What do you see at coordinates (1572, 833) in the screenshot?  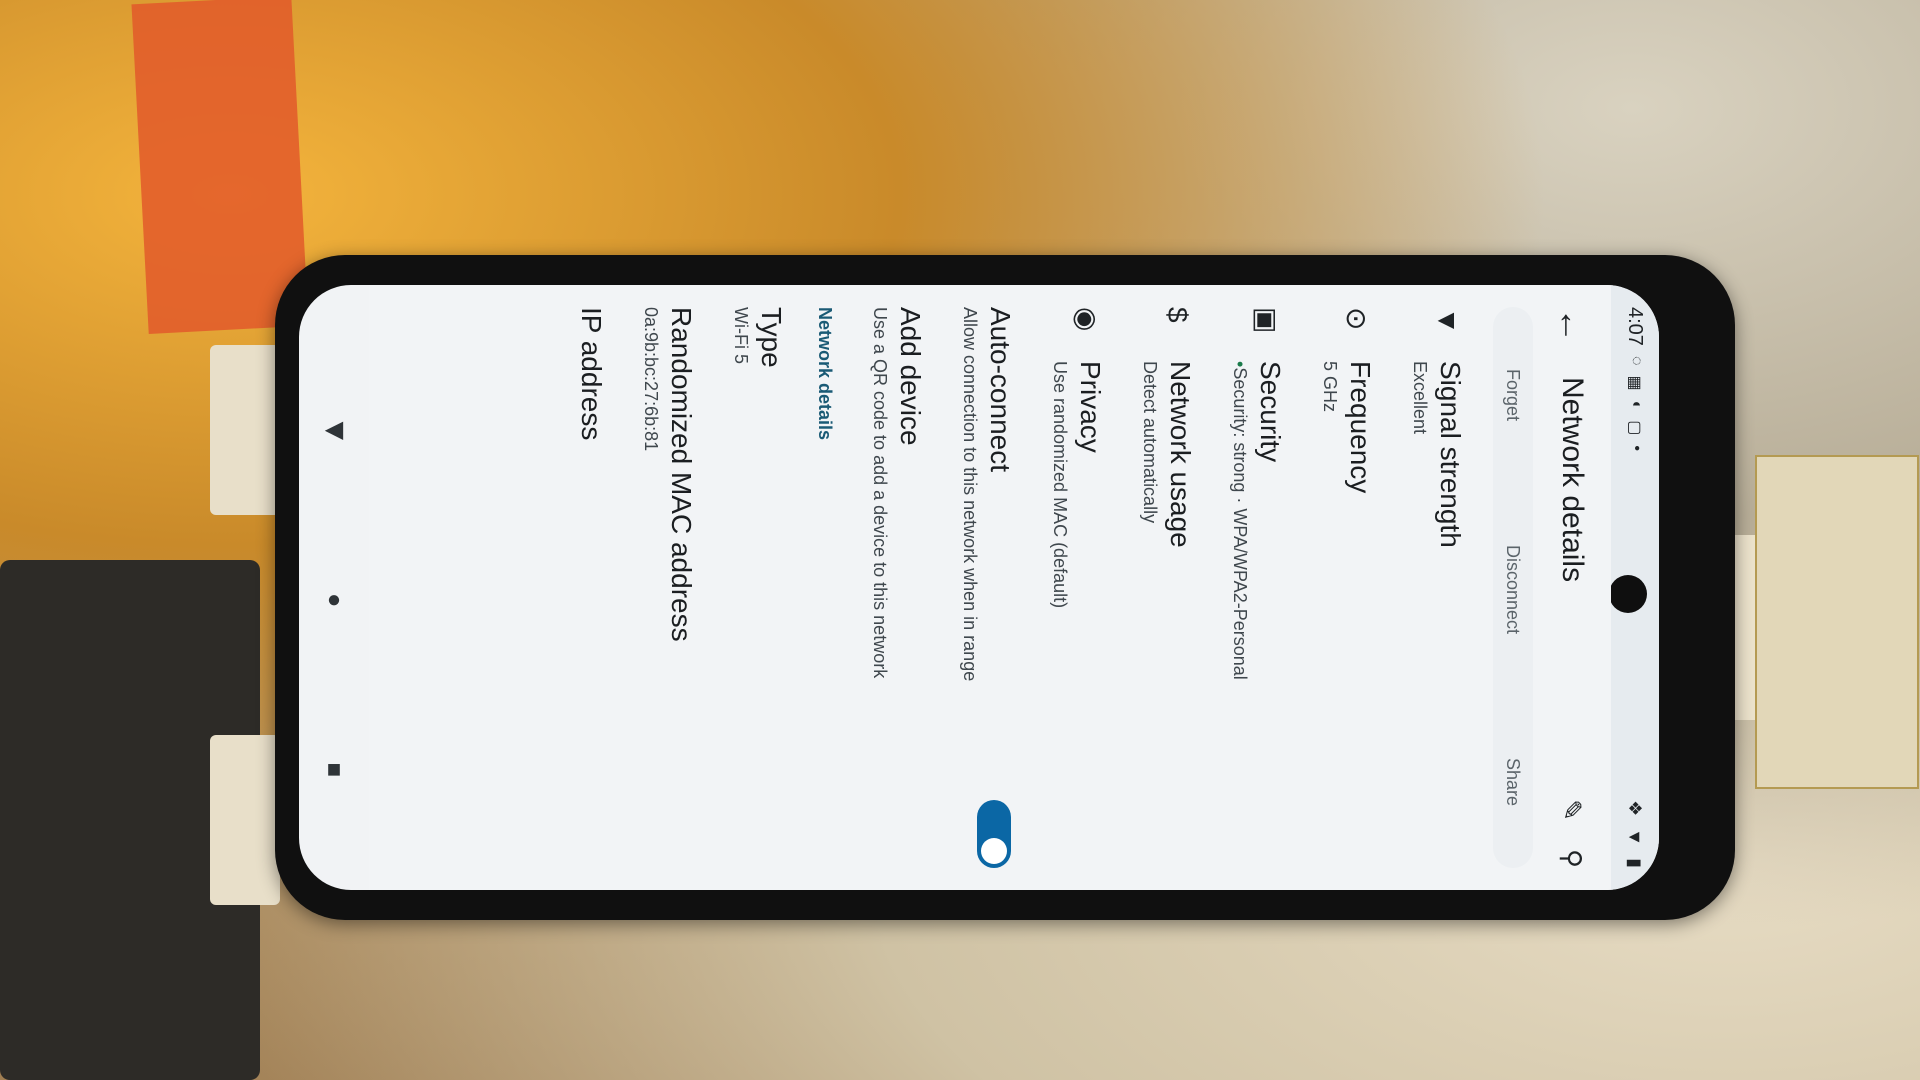 I see `top-actions: ✎ ⚲` at bounding box center [1572, 833].